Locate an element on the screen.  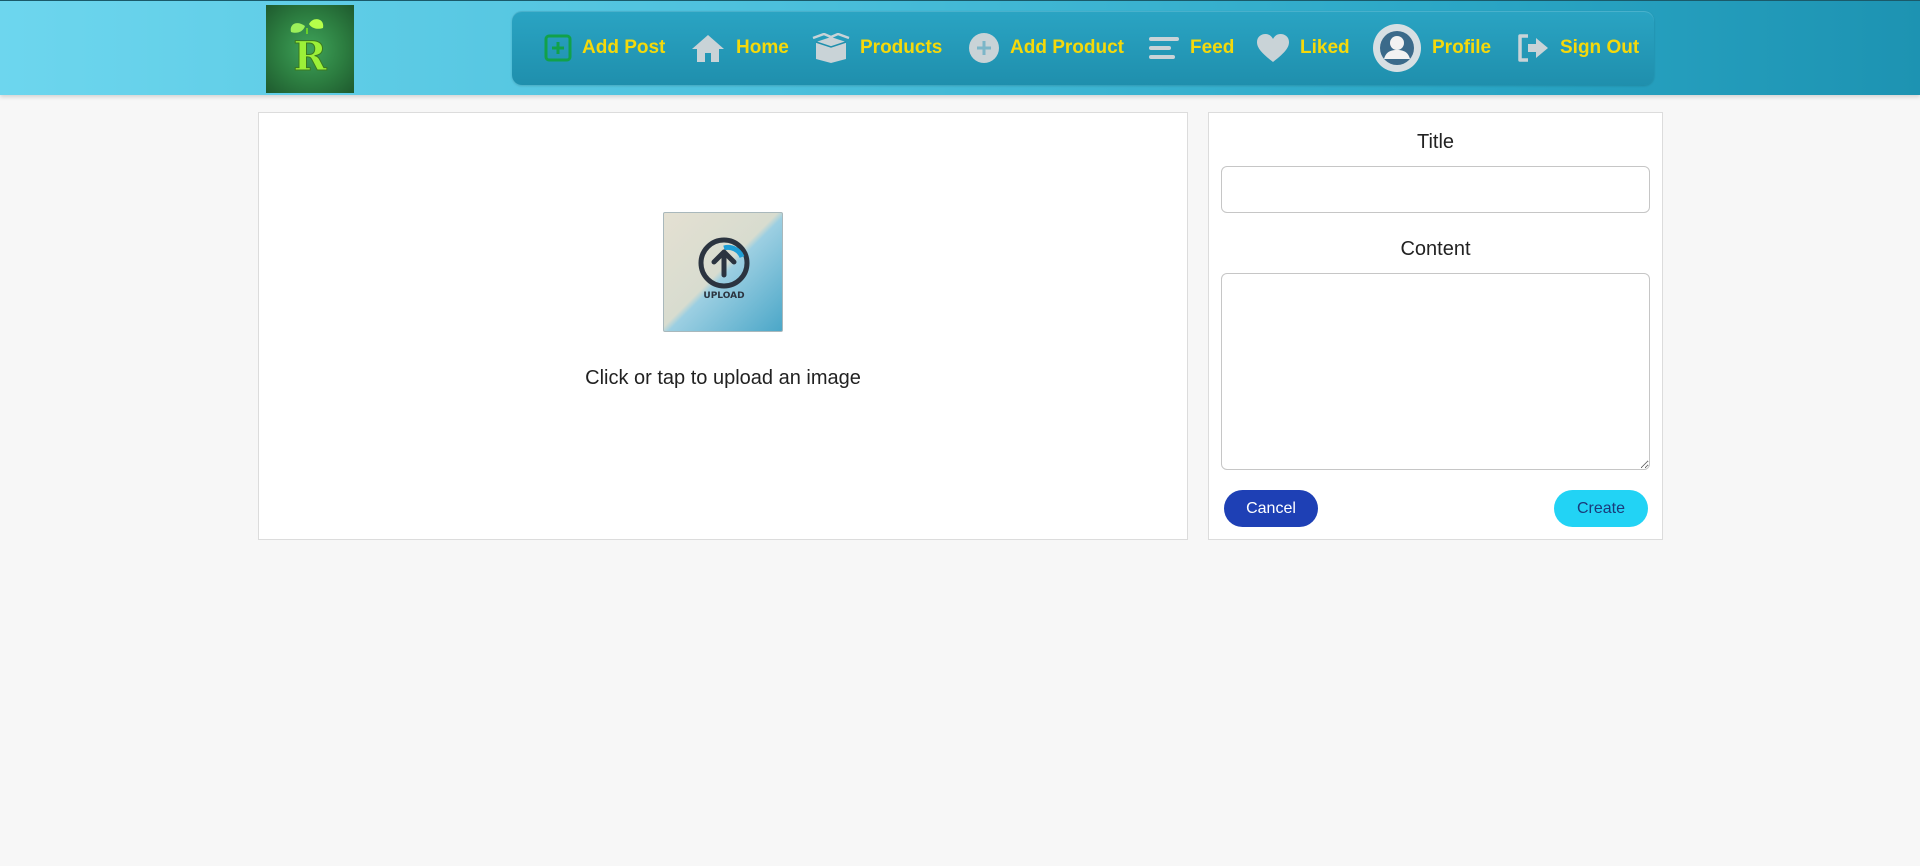
svg-text: UPLOAD is located at coordinates (723, 296).